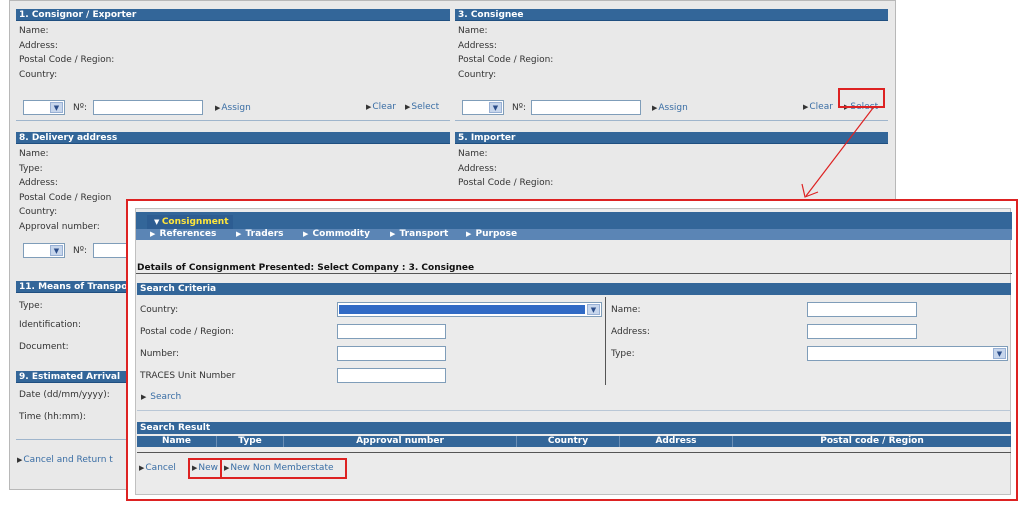 This screenshot has height=510, width=1024. Describe the element at coordinates (626, 310) in the screenshot. I see `name-label: Name:` at that location.